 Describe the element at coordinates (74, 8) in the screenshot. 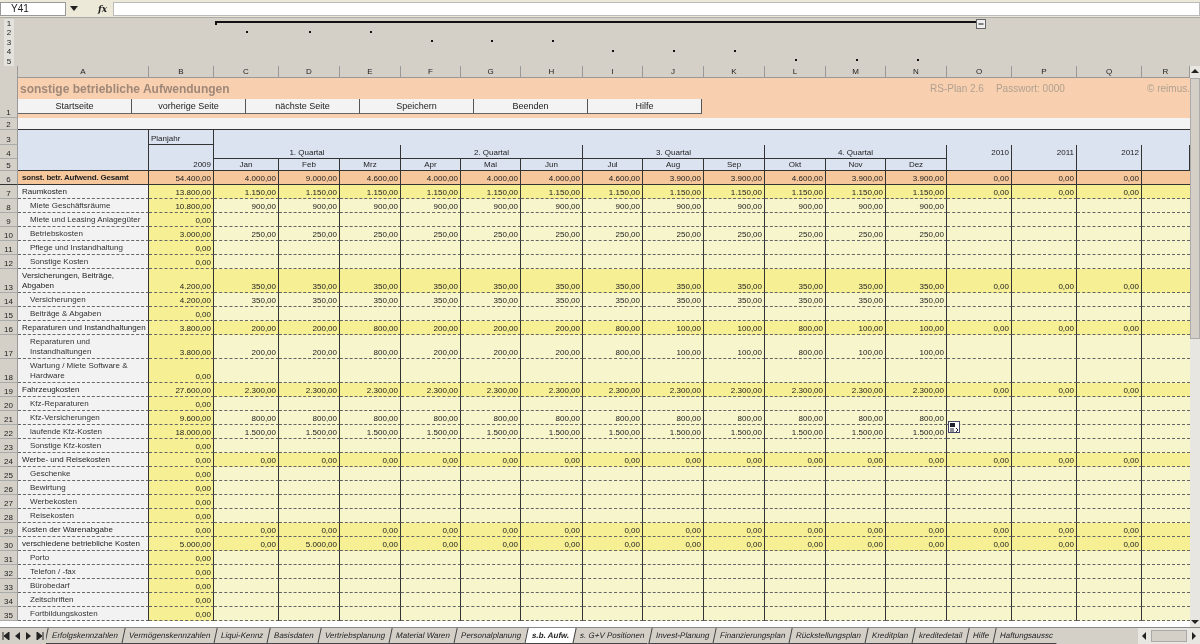

I see `dropdown-arrow-icon` at that location.